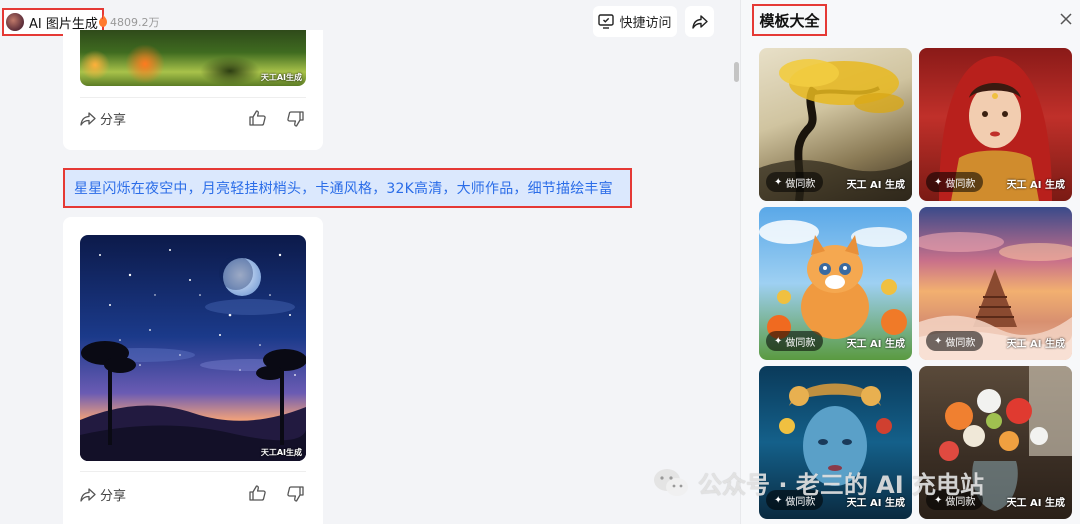 The width and height of the screenshot is (1080, 524). What do you see at coordinates (63, 24) in the screenshot?
I see `app-title: AI 图片生成` at bounding box center [63, 24].